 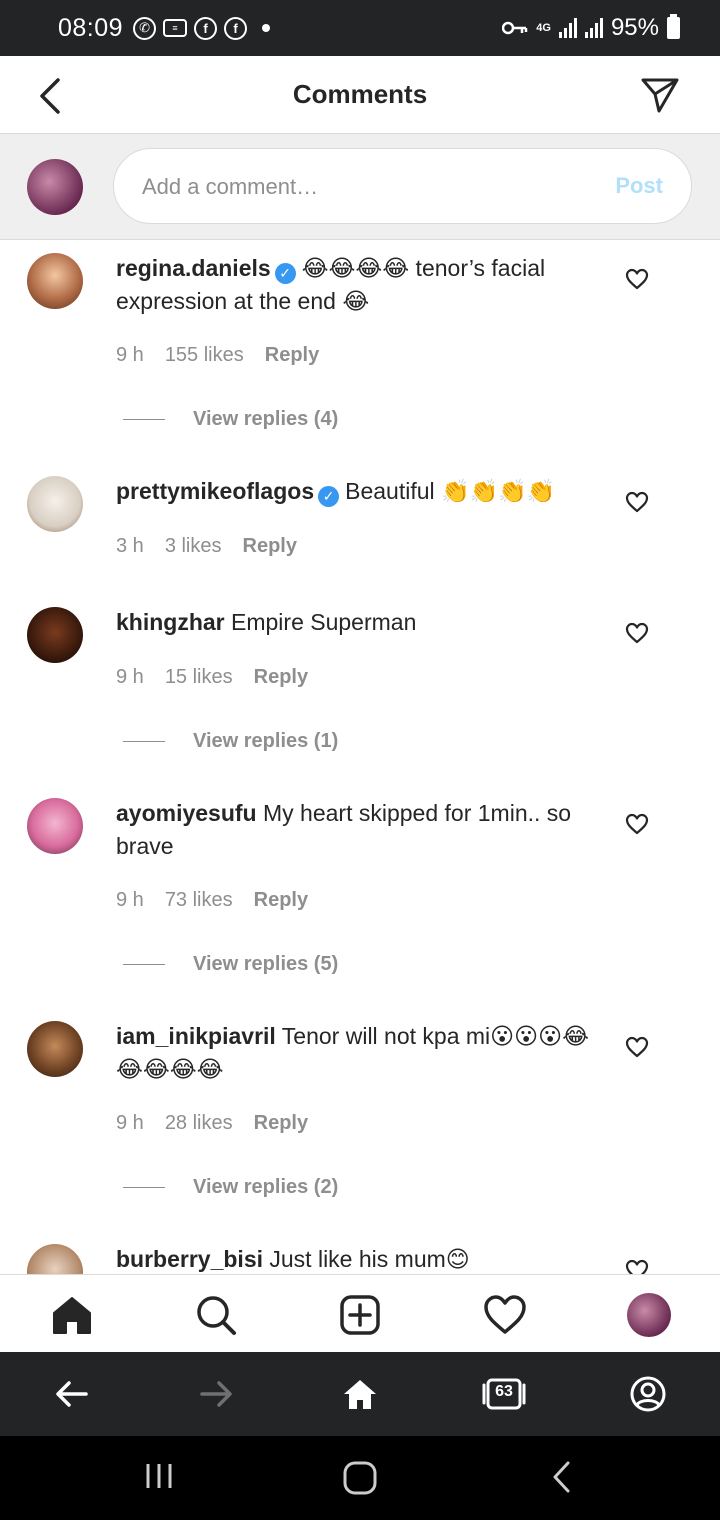 I want to click on view-replies-button: View replies (4), so click(x=230, y=419).